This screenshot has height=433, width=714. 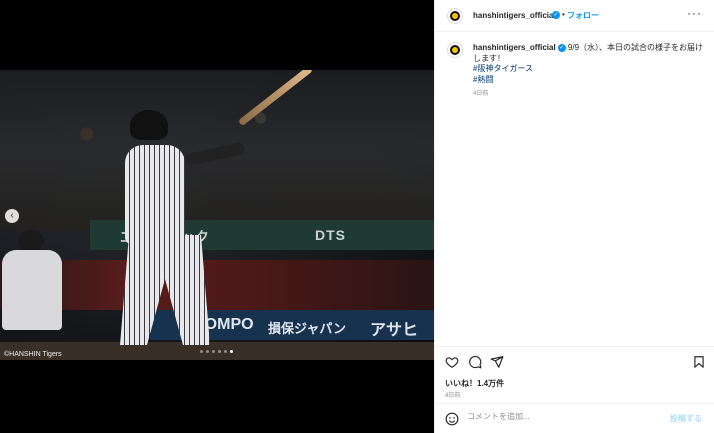 I want to click on batter-helmet, so click(x=149, y=125).